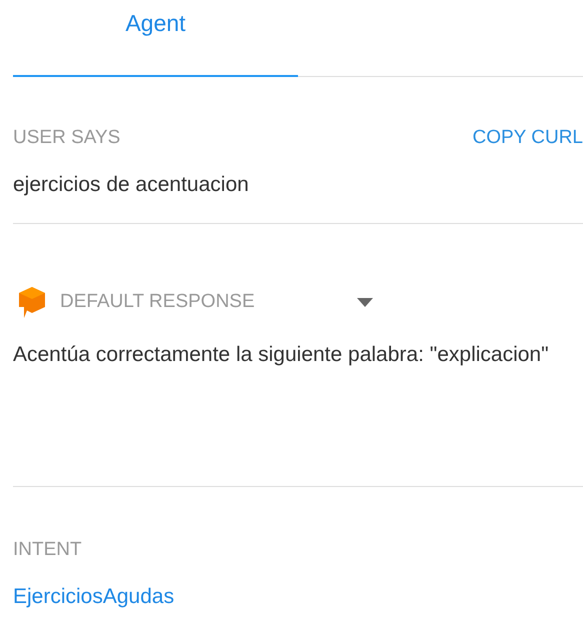 The image size is (583, 629). I want to click on caret-icon, so click(364, 302).